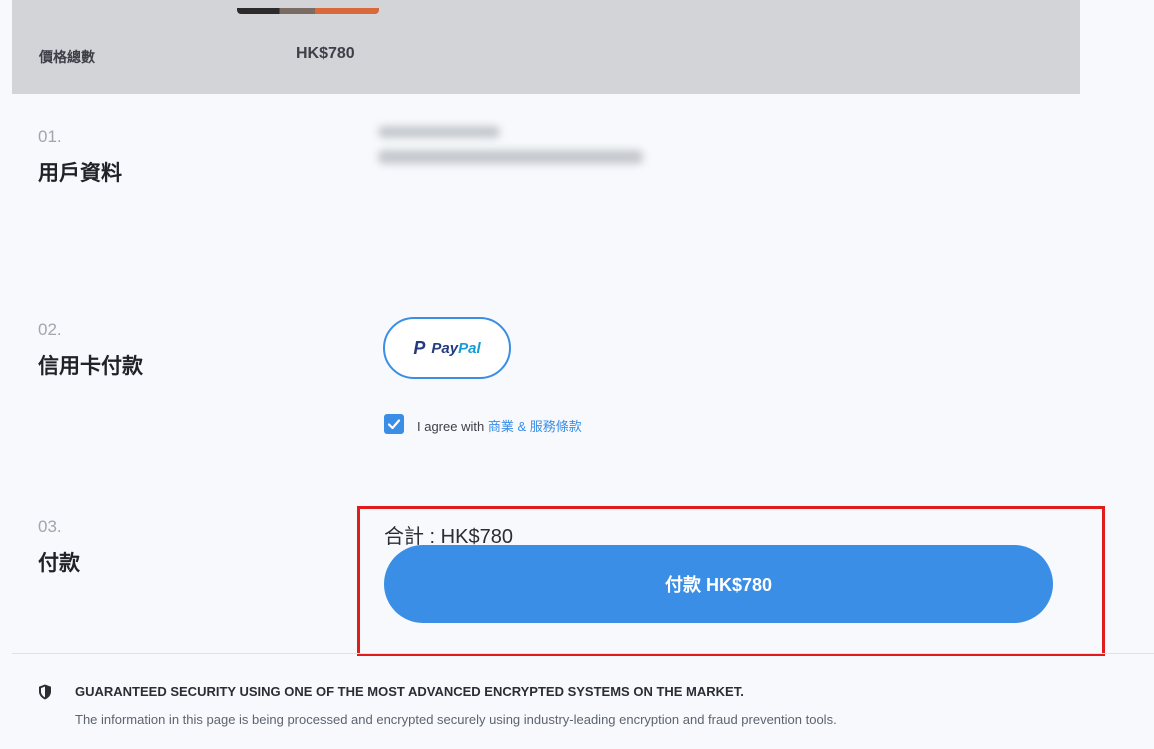 This screenshot has height=749, width=1154. I want to click on paypal-wordmark: PayPal, so click(455, 348).